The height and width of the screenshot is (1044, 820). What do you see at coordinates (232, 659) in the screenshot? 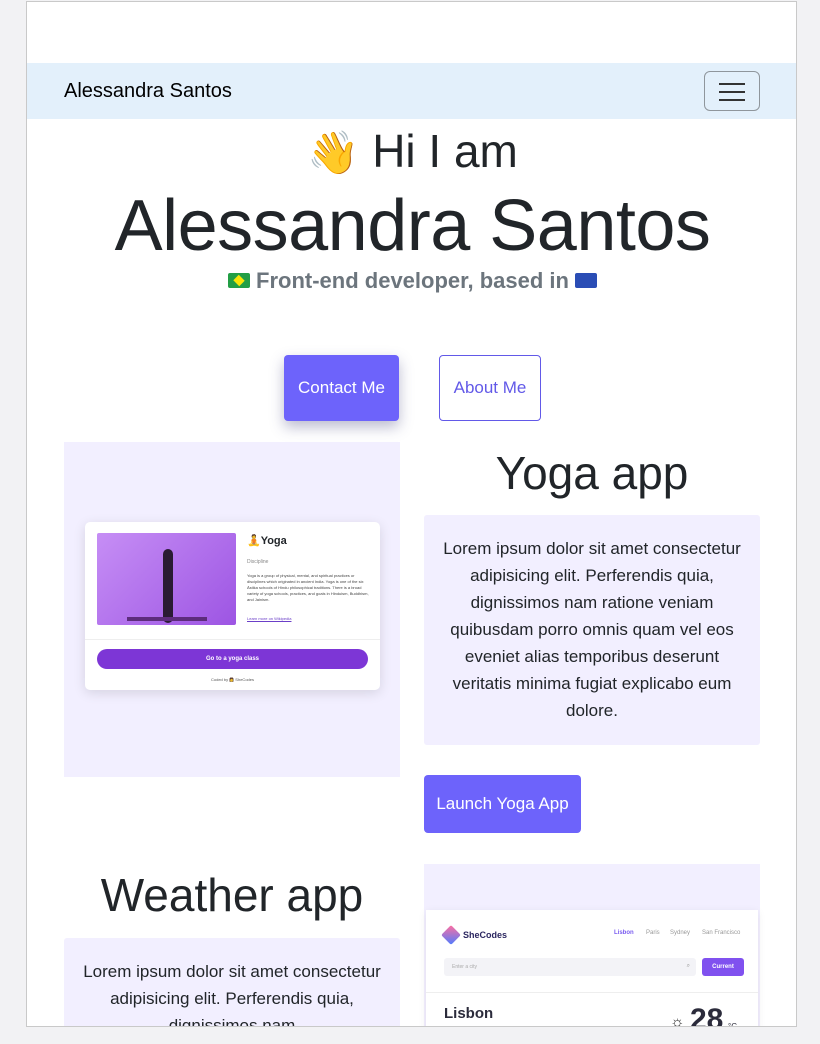
I see `yoga-card-button: Go to a yoga class` at bounding box center [232, 659].